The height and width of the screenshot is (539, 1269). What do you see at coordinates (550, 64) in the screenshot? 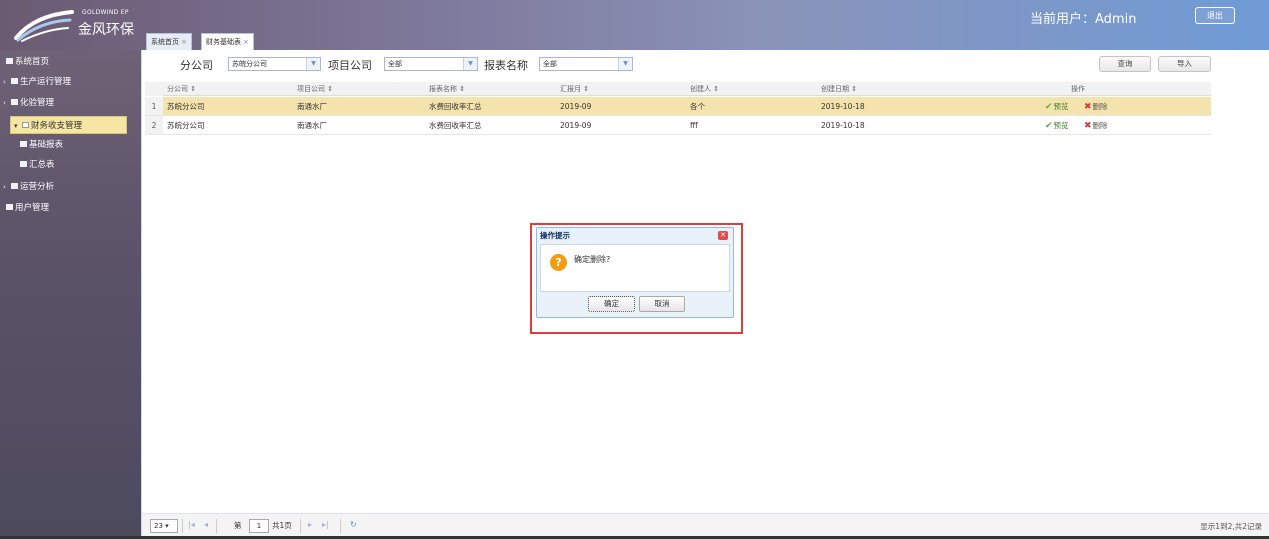
I see `report-select-value: 全部` at bounding box center [550, 64].